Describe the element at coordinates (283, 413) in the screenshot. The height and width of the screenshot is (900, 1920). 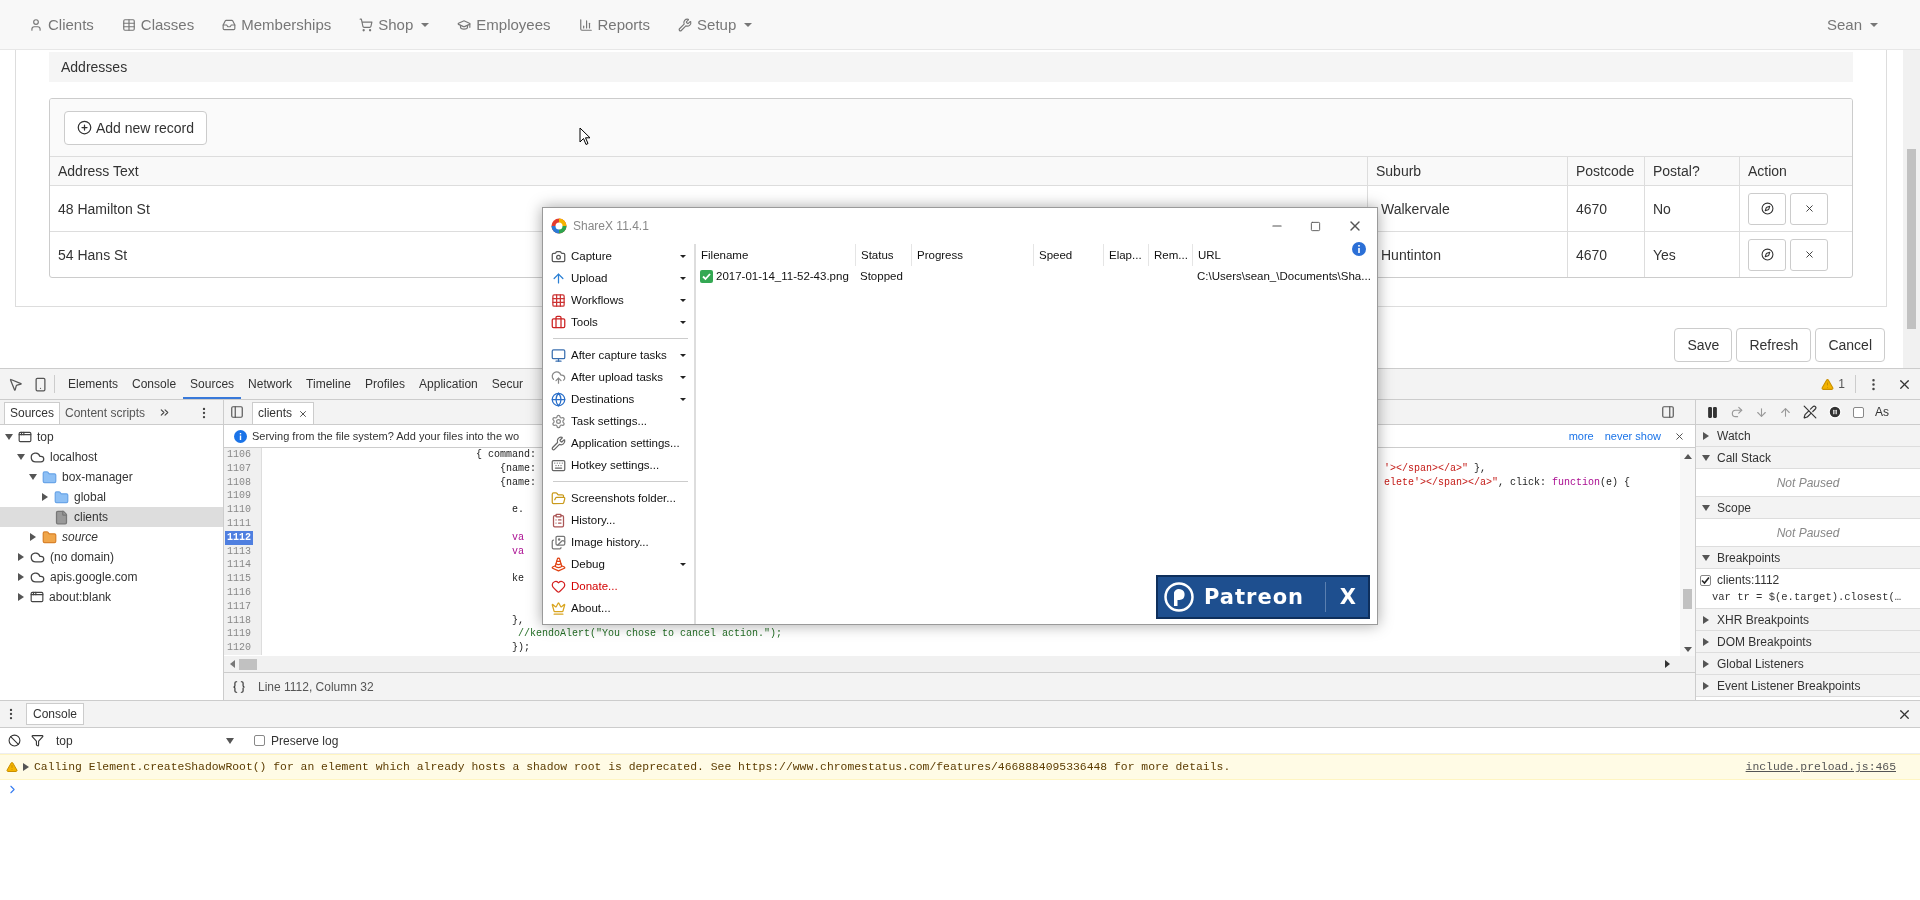
I see `file-tab: clients` at that location.